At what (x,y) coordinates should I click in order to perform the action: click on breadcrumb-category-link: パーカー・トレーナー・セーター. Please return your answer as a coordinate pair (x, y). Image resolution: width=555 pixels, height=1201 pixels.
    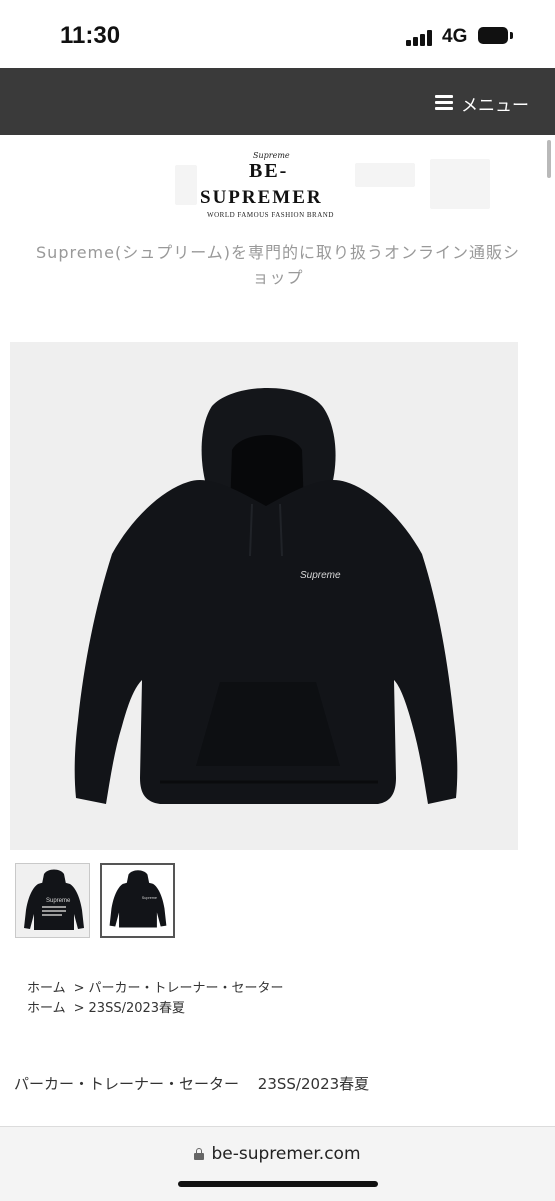
    Looking at the image, I should click on (186, 989).